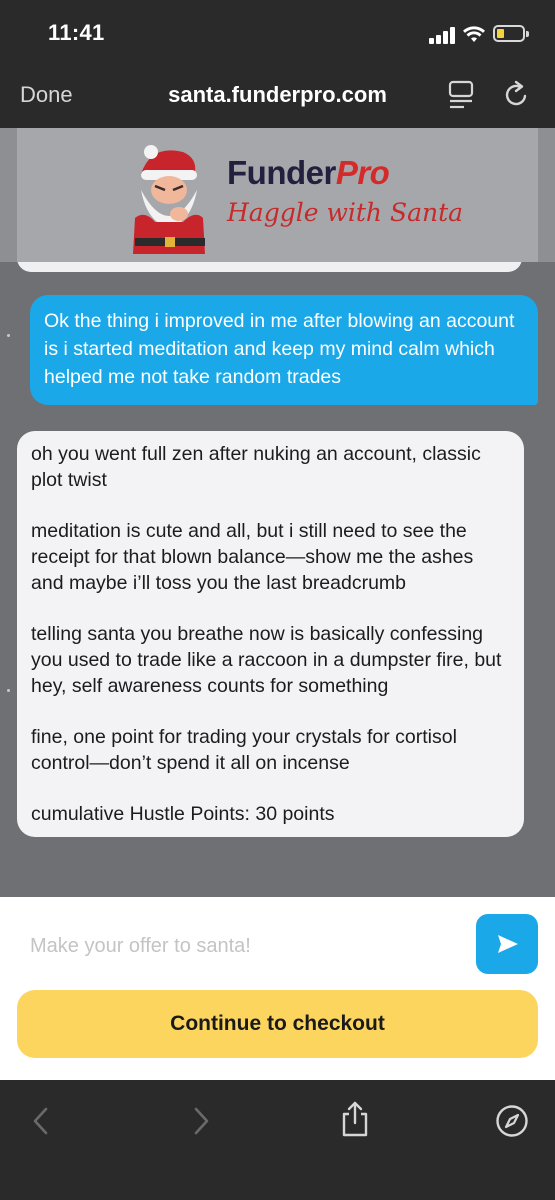 The height and width of the screenshot is (1200, 555). I want to click on safari-compass-icon, so click(512, 1121).